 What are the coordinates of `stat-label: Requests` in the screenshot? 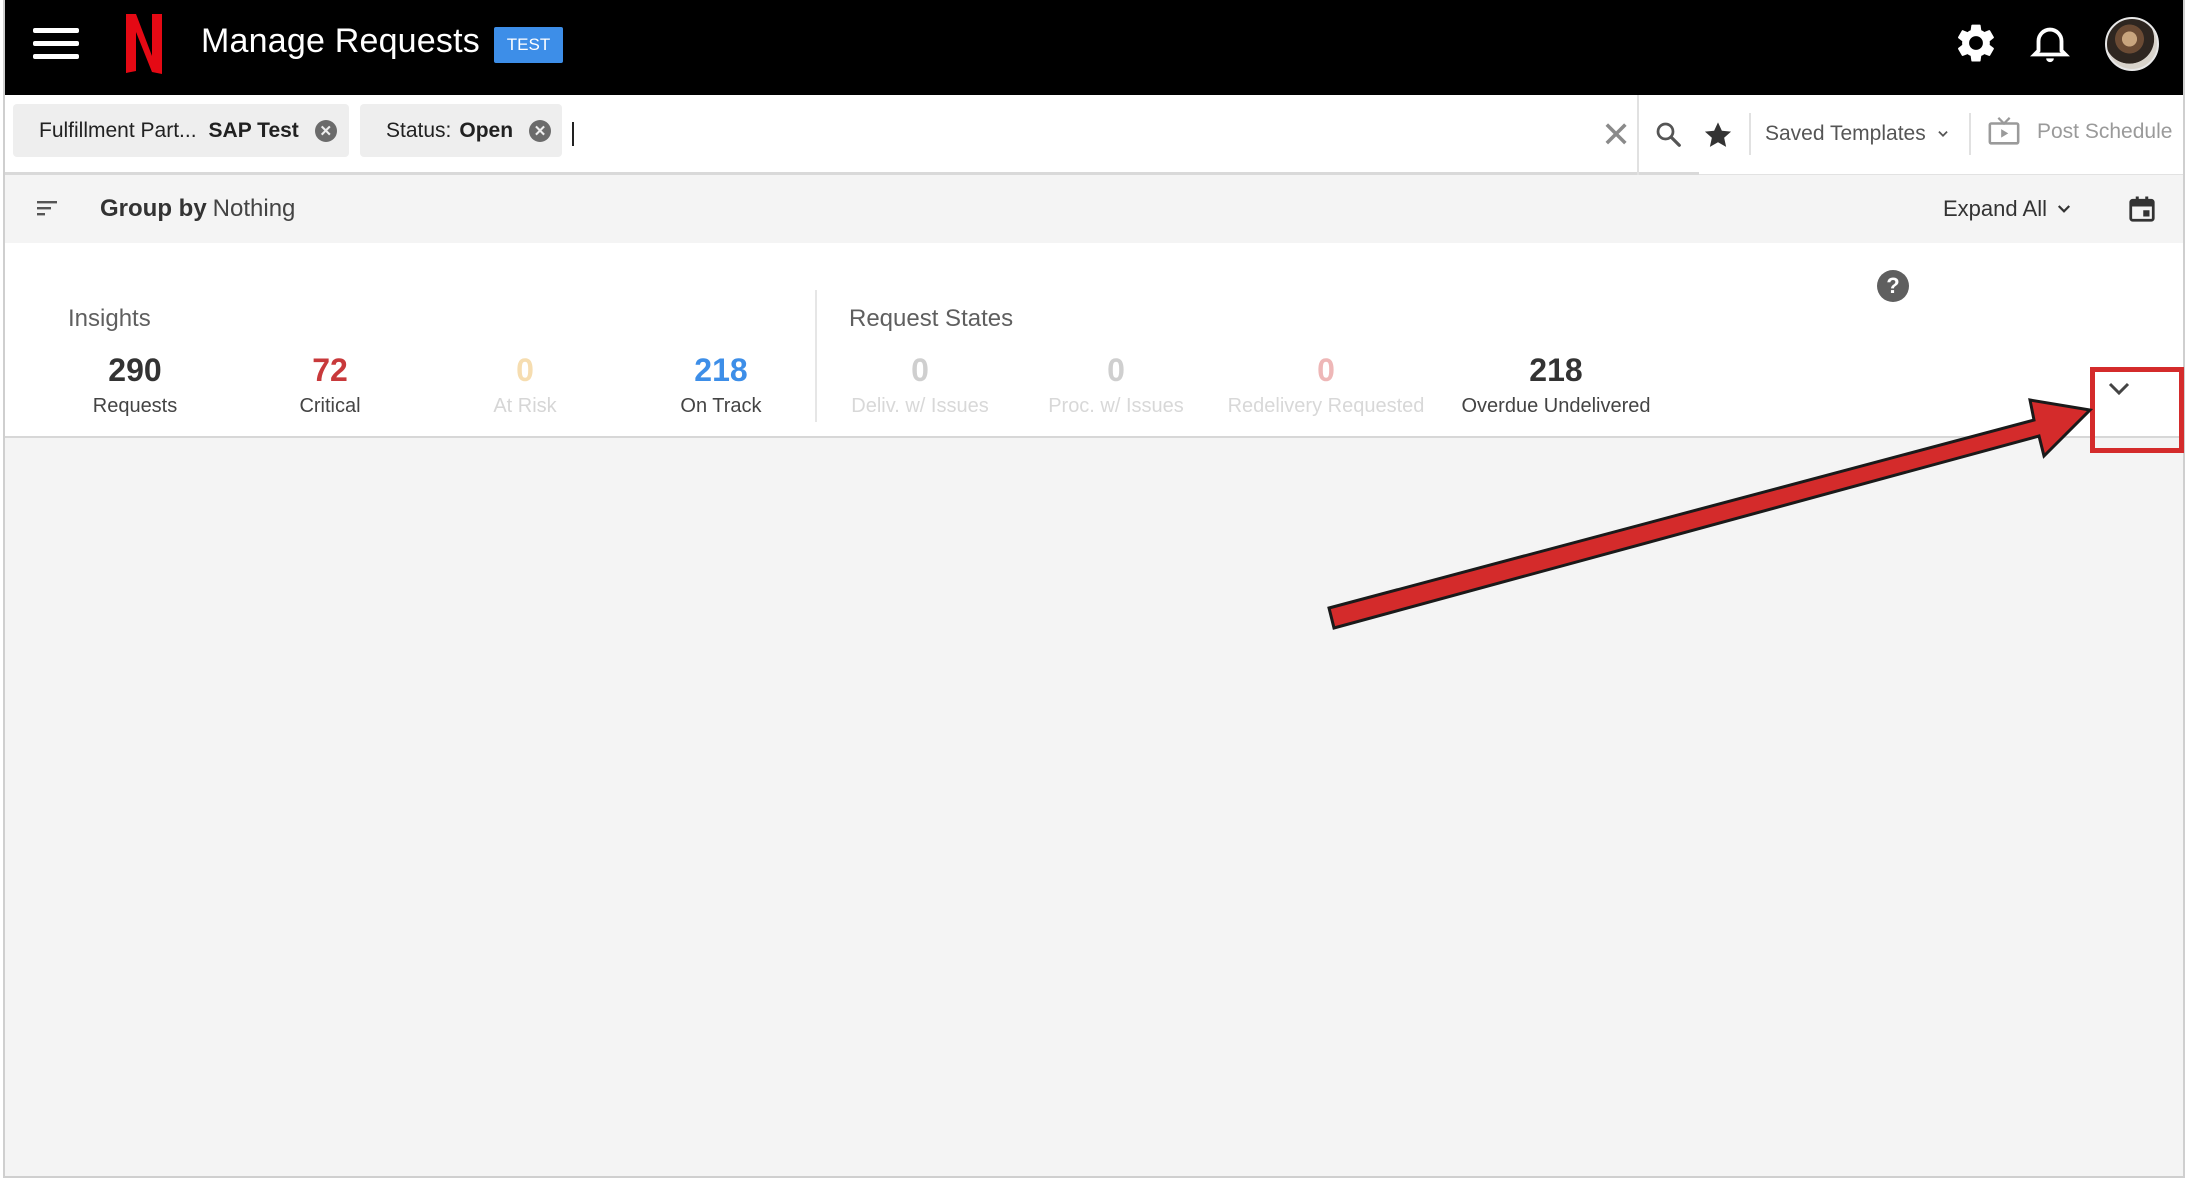 It's located at (135, 406).